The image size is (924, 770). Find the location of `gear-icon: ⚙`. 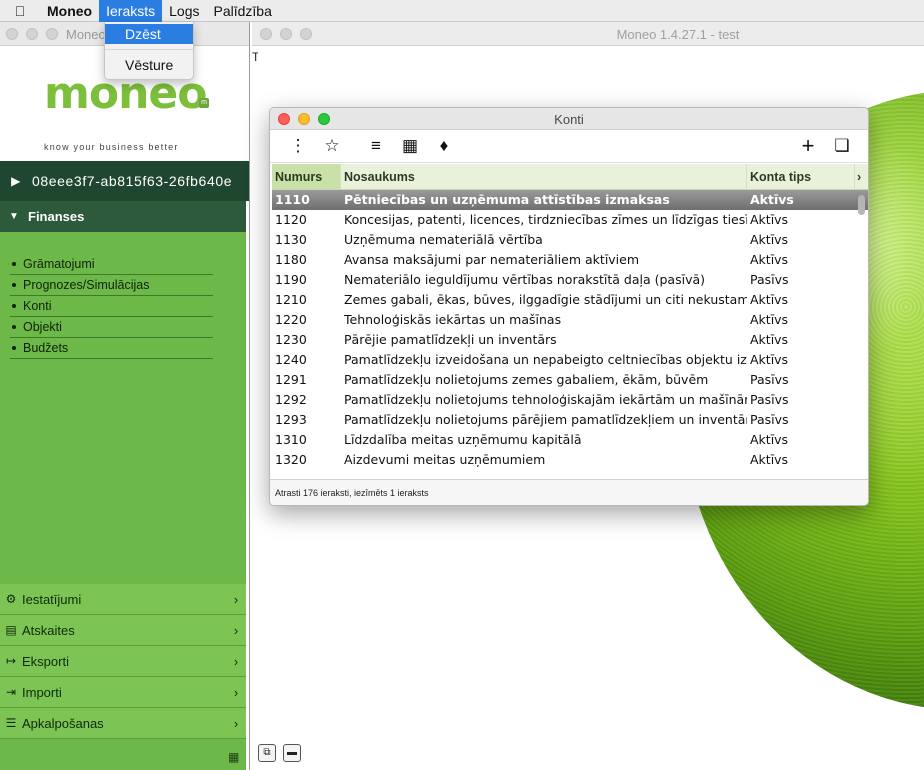

gear-icon: ⚙ is located at coordinates (11, 599).